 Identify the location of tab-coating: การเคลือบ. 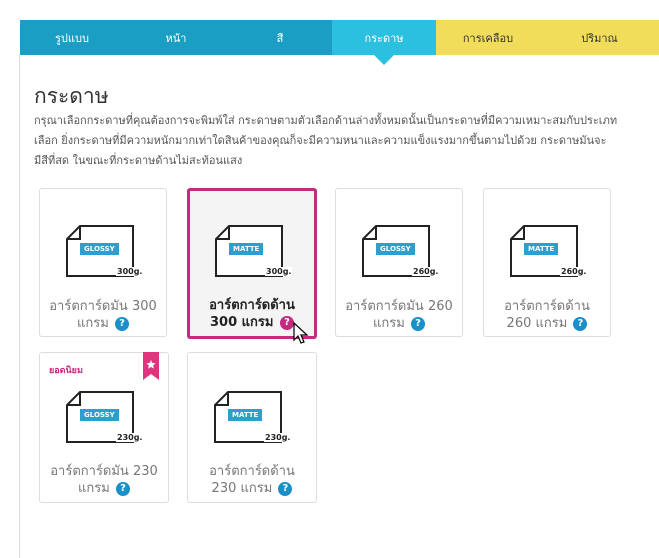
(488, 37).